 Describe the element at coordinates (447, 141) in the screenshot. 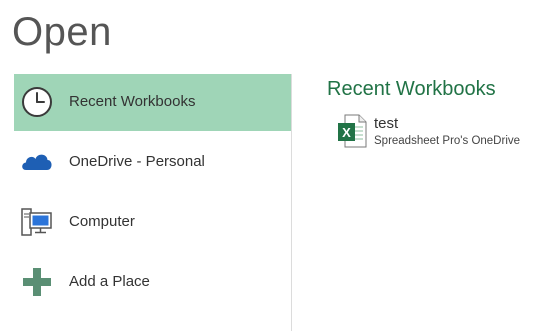

I see `file-location: Spreadsheet Pro's OneDrive` at that location.